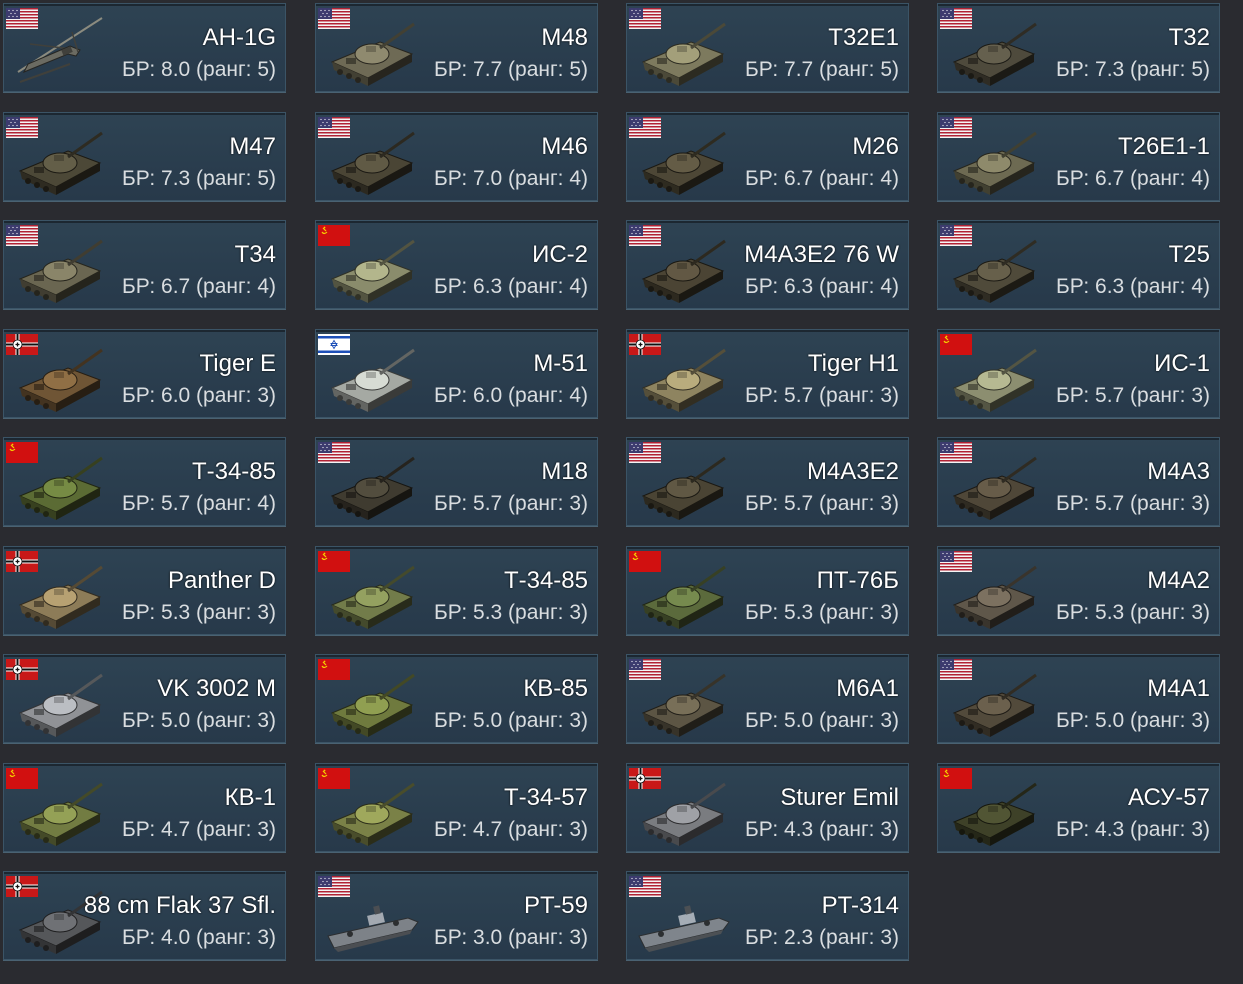 The width and height of the screenshot is (1243, 984). I want to click on battle-rating: БР: 6.0 (ранг: 3), so click(199, 395).